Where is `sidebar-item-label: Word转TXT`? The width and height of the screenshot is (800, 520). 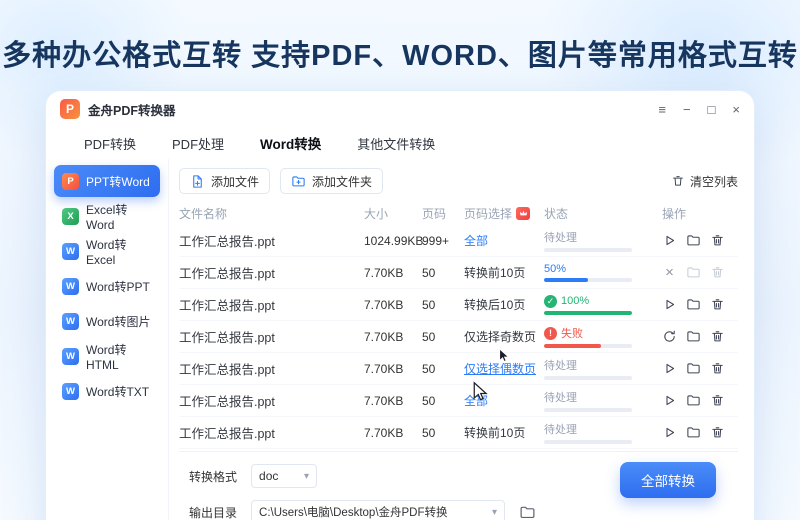
sidebar-item-label: Word转TXT is located at coordinates (118, 391).